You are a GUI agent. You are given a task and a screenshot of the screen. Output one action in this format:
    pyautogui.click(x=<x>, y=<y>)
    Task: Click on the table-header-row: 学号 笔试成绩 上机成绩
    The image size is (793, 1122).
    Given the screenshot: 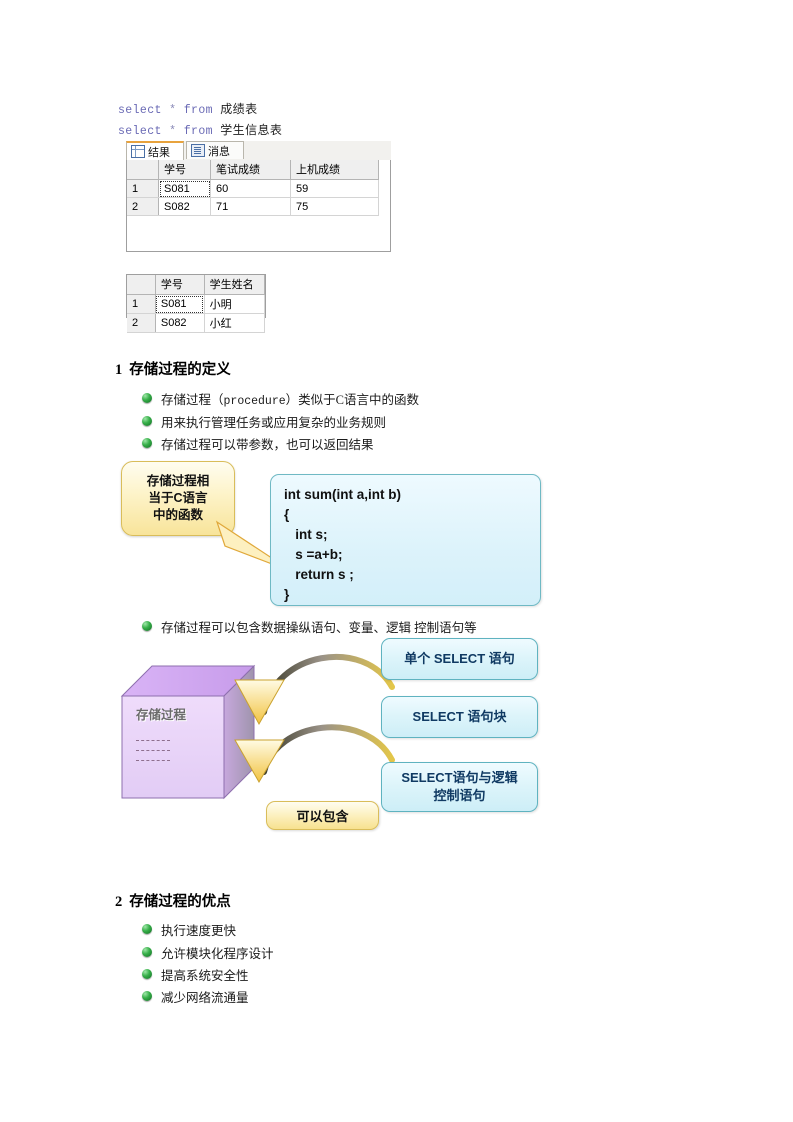 What is the action you would take?
    pyautogui.click(x=253, y=170)
    